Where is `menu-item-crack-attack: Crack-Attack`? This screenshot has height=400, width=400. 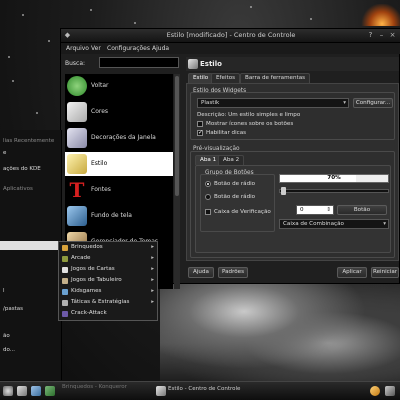
menu-item-crack-attack: Crack-Attack is located at coordinates (108, 314).